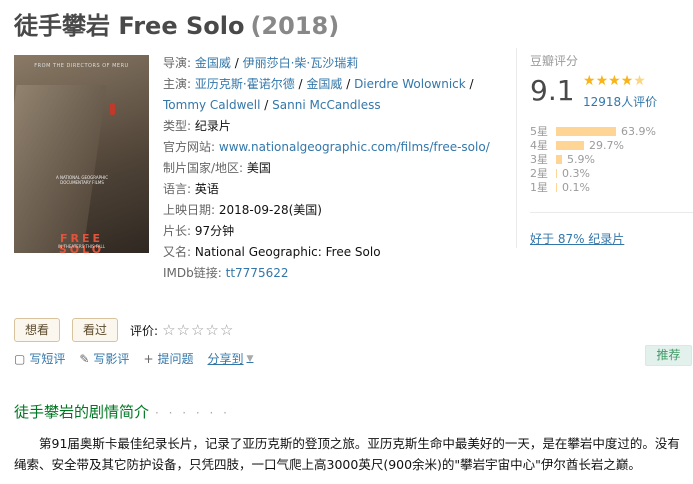  I want to click on rating-bar-pct: 63.9%, so click(638, 131).